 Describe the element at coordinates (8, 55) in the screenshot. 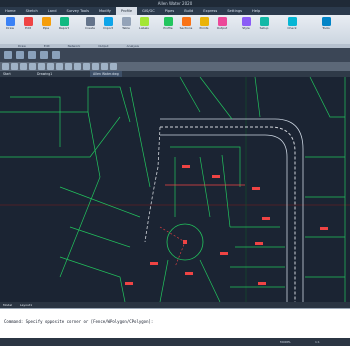

I see `save-icon` at that location.